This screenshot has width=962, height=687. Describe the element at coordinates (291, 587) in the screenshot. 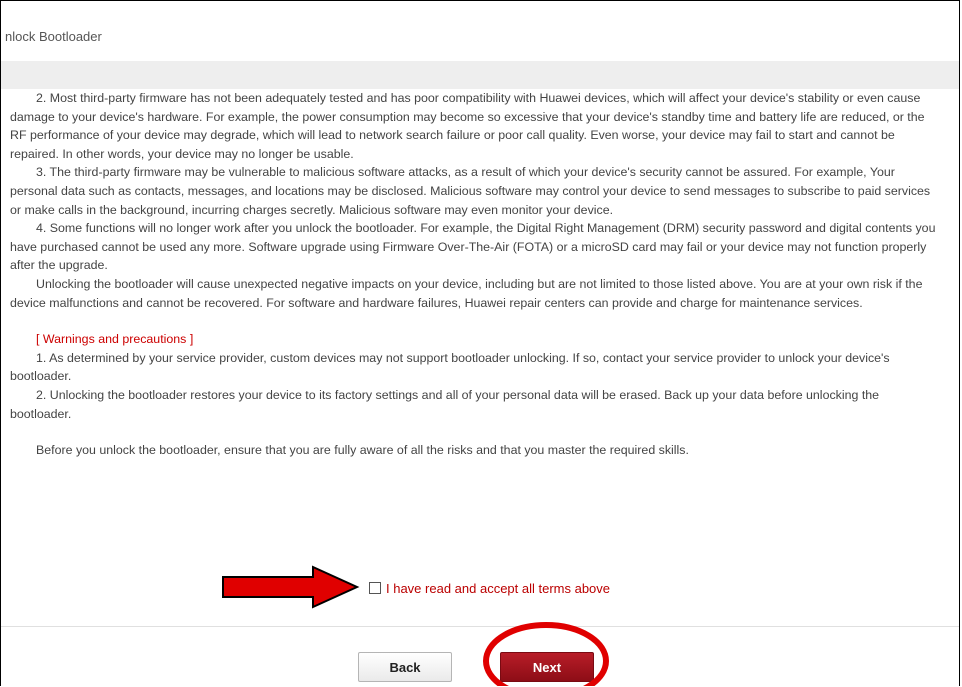

I see `red-arrow-annotation` at that location.